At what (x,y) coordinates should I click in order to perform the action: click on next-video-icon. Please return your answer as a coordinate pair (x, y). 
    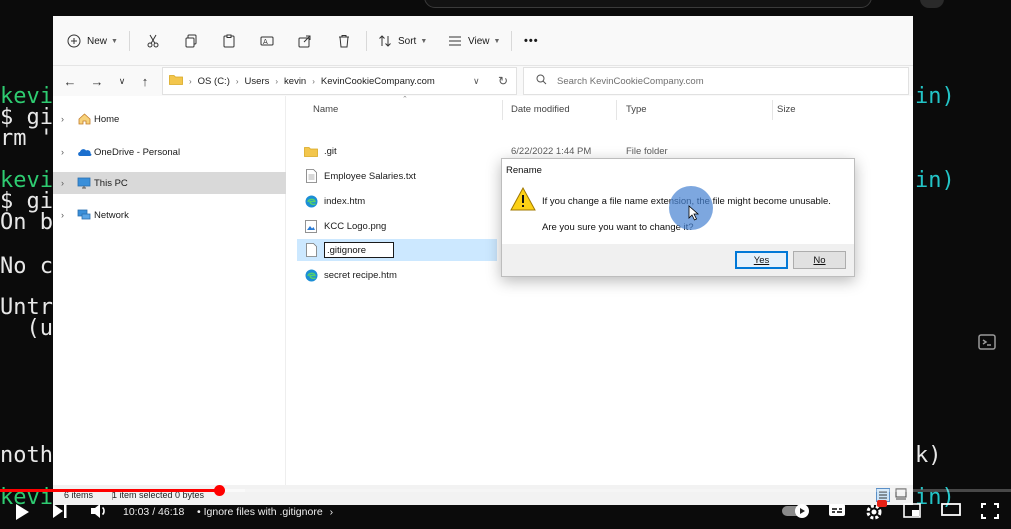
    Looking at the image, I should click on (60, 511).